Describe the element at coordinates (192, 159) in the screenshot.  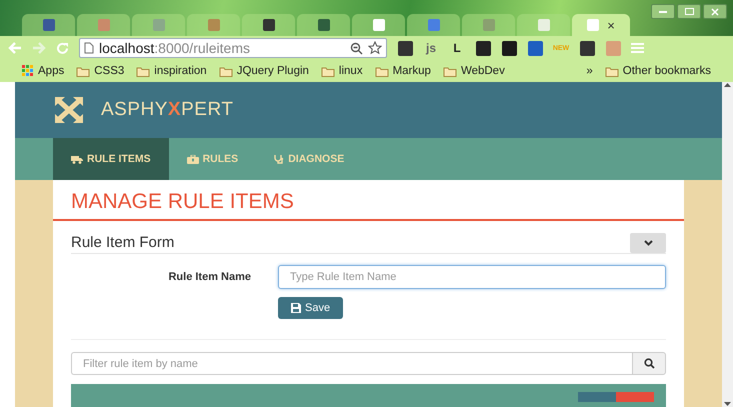
I see `medkit-icon` at that location.